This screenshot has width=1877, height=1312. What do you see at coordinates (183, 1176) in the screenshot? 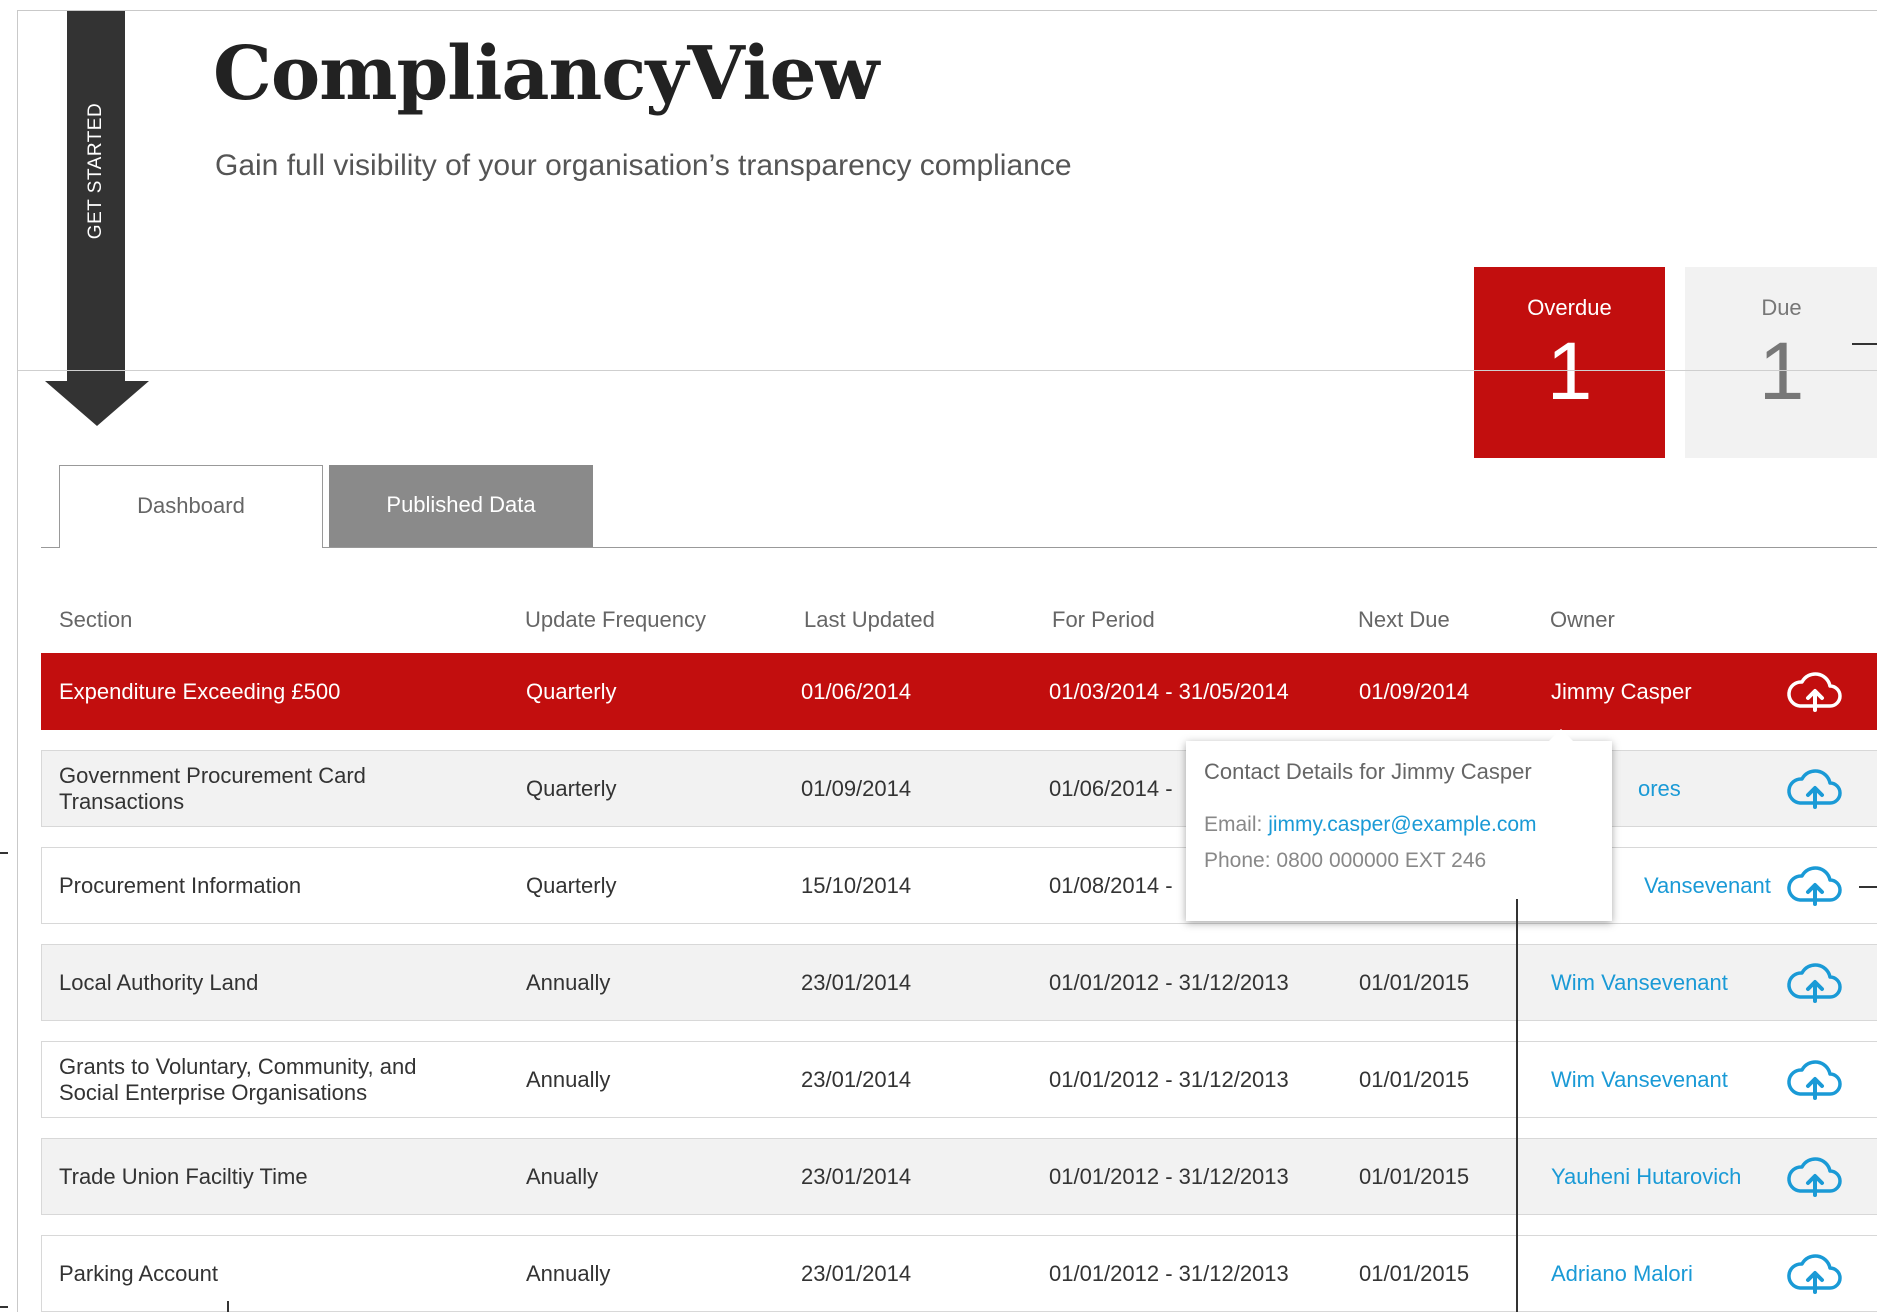
I see `cell-section: Trade Union Faciltiy Time` at bounding box center [183, 1176].